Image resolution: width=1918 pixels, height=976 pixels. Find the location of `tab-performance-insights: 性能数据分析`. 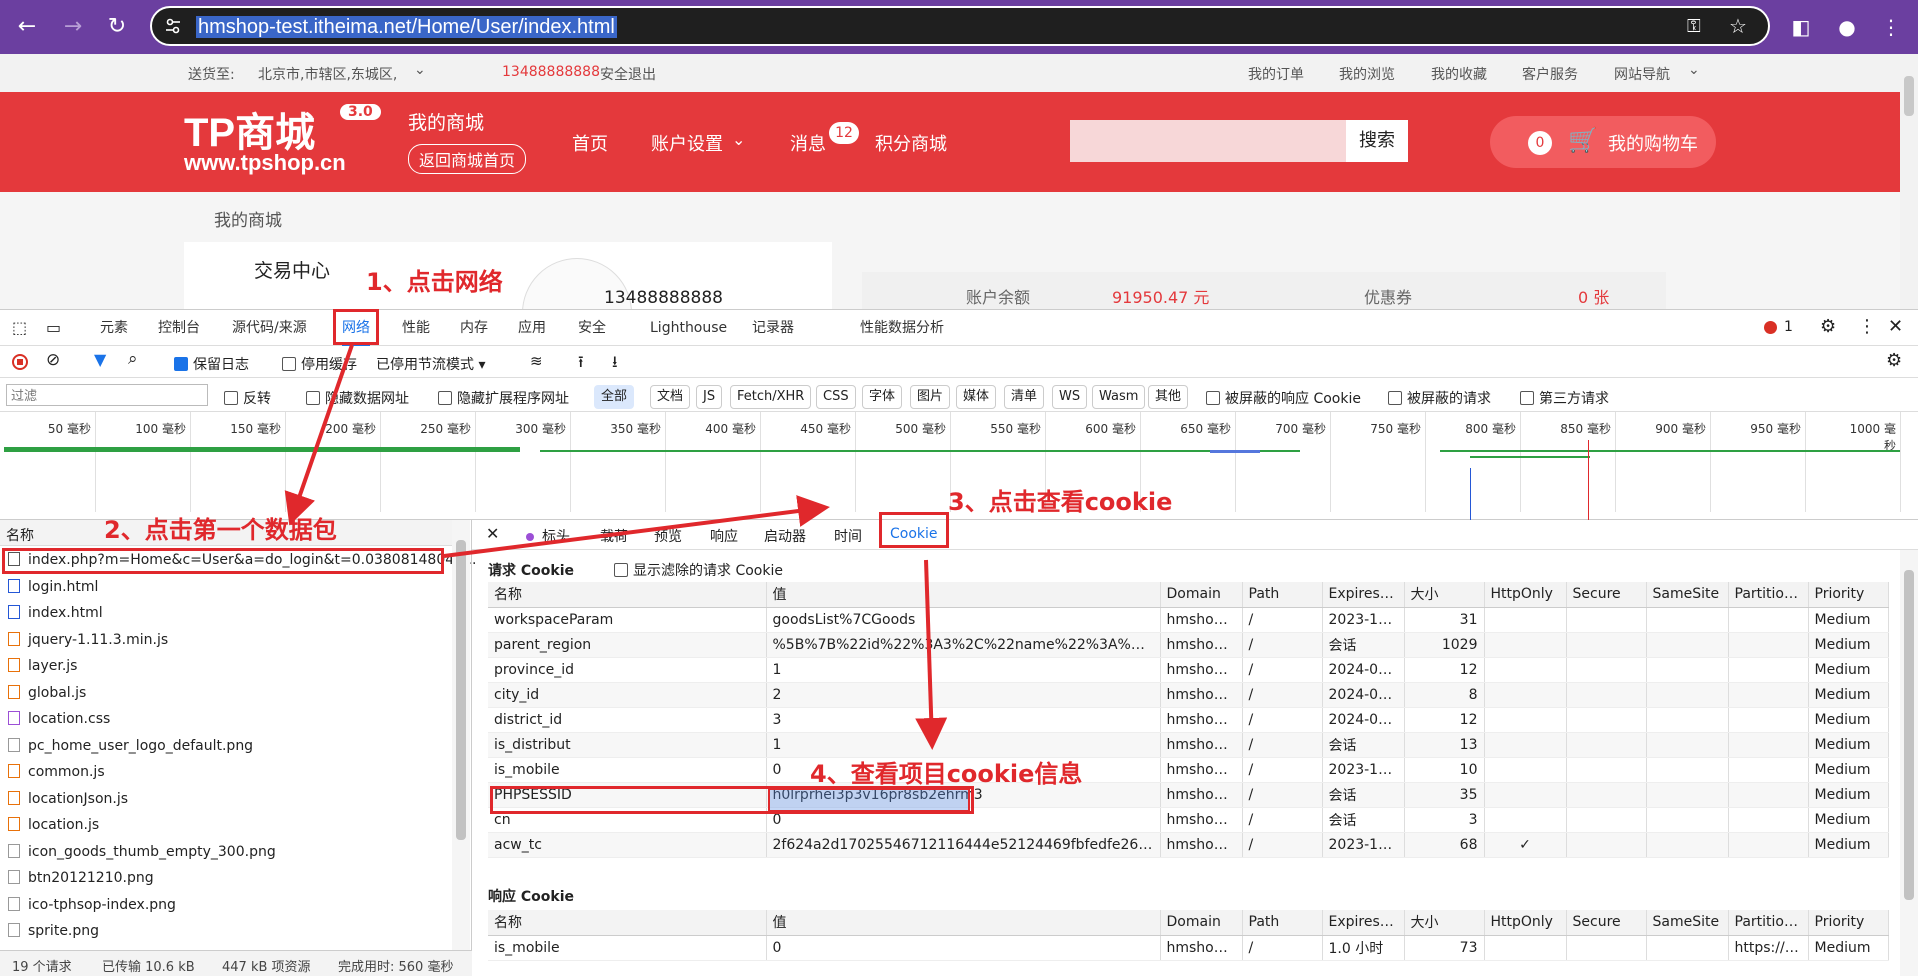

tab-performance-insights: 性能数据分析 is located at coordinates (902, 328).